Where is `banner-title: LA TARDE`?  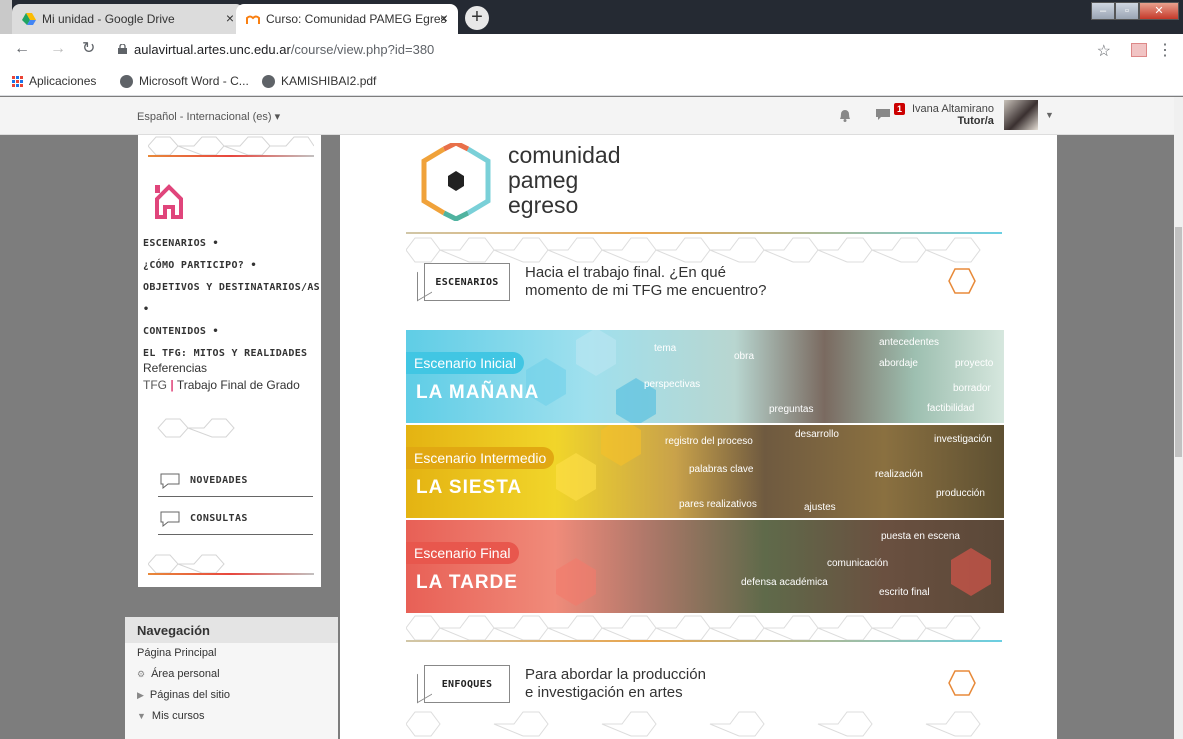 banner-title: LA TARDE is located at coordinates (467, 582).